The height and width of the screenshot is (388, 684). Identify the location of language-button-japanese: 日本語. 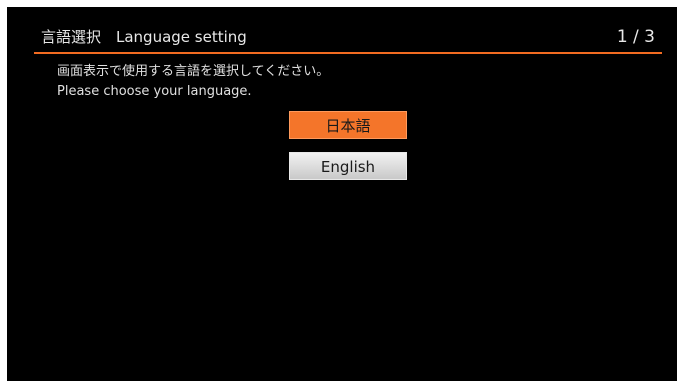
(348, 125).